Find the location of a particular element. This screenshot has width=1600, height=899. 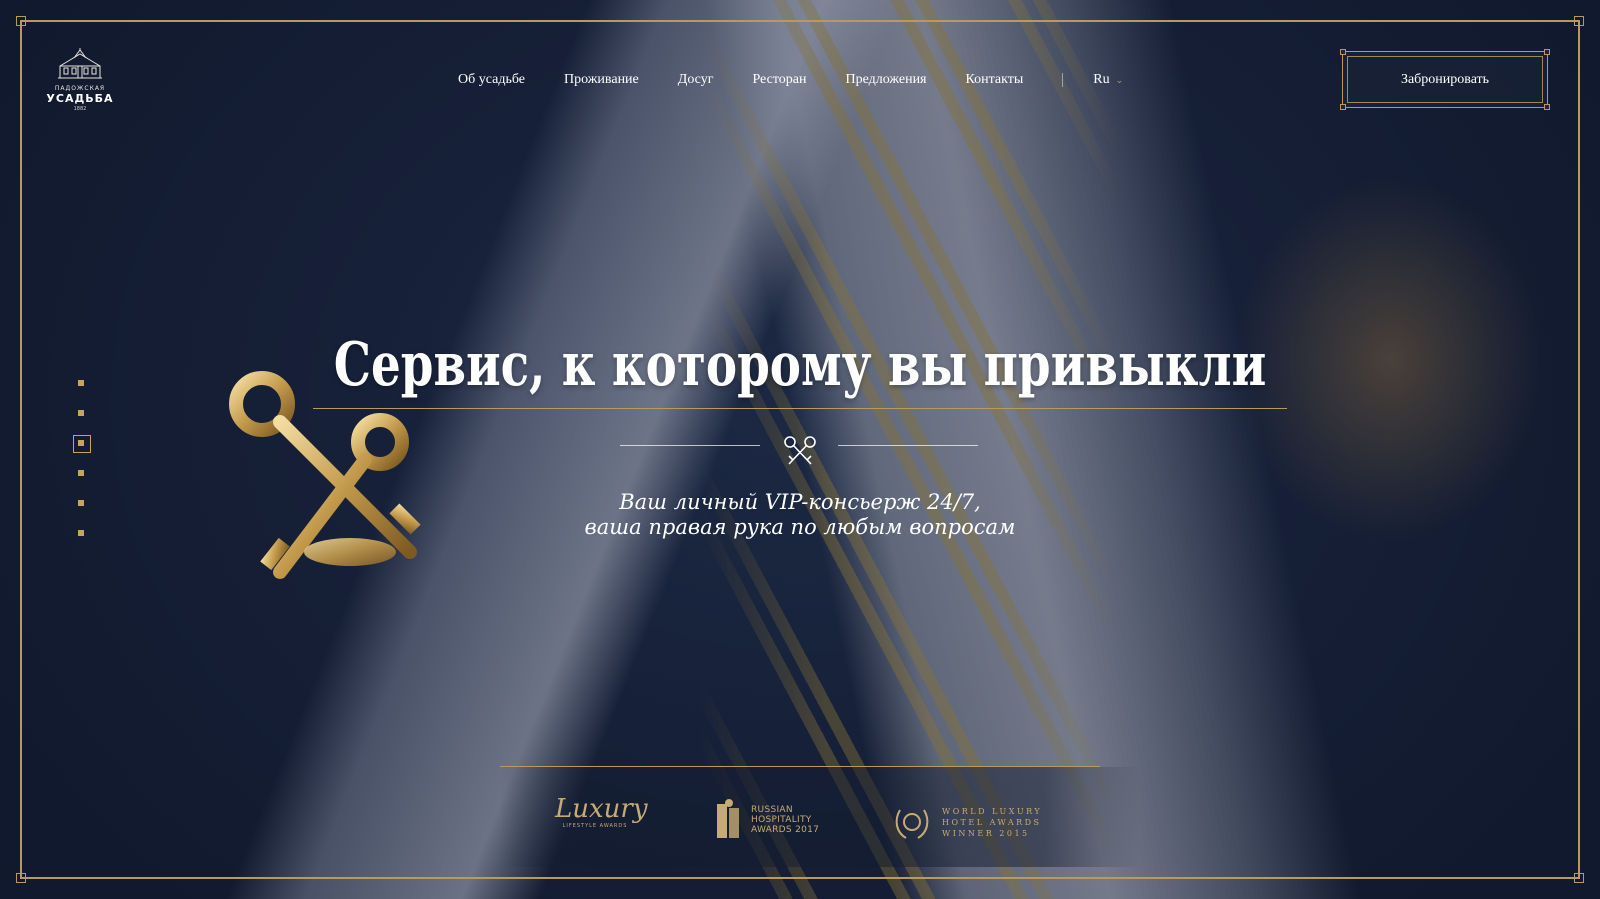

crossed-keys-icon is located at coordinates (800, 450).